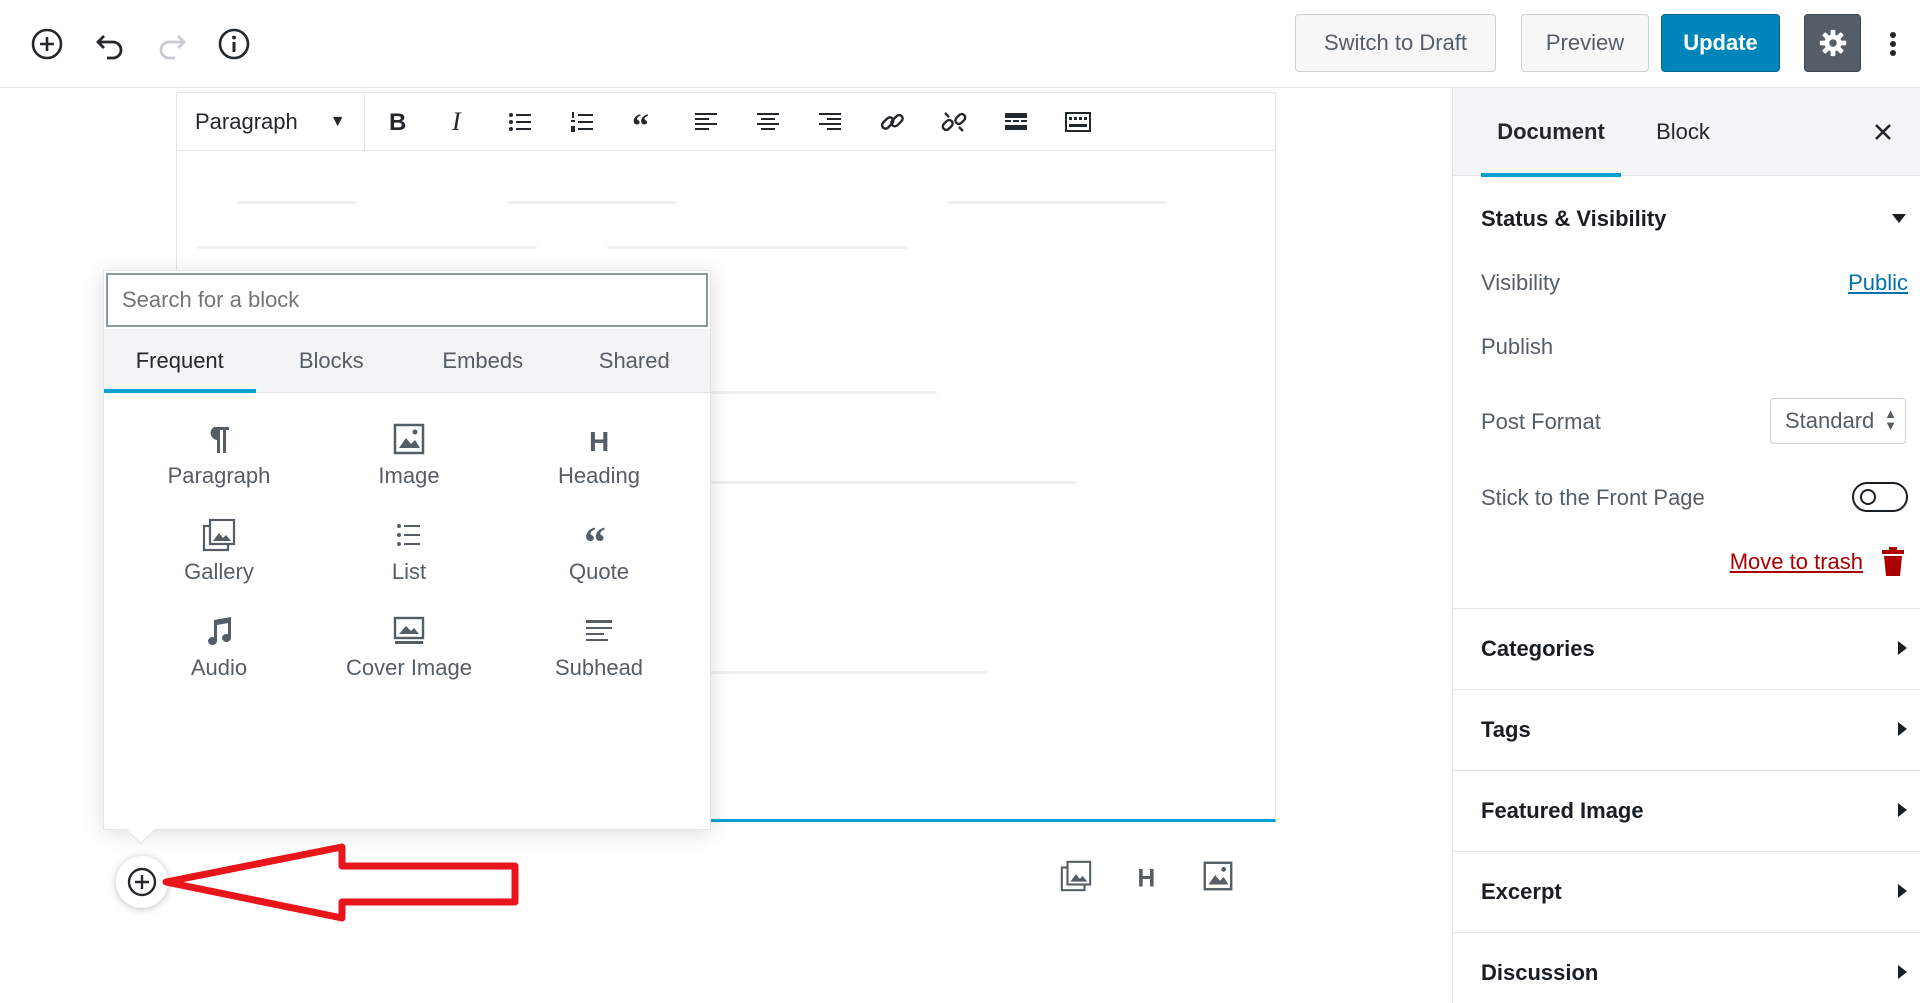  What do you see at coordinates (409, 647) in the screenshot?
I see `block-item-cover-image: Cover Image` at bounding box center [409, 647].